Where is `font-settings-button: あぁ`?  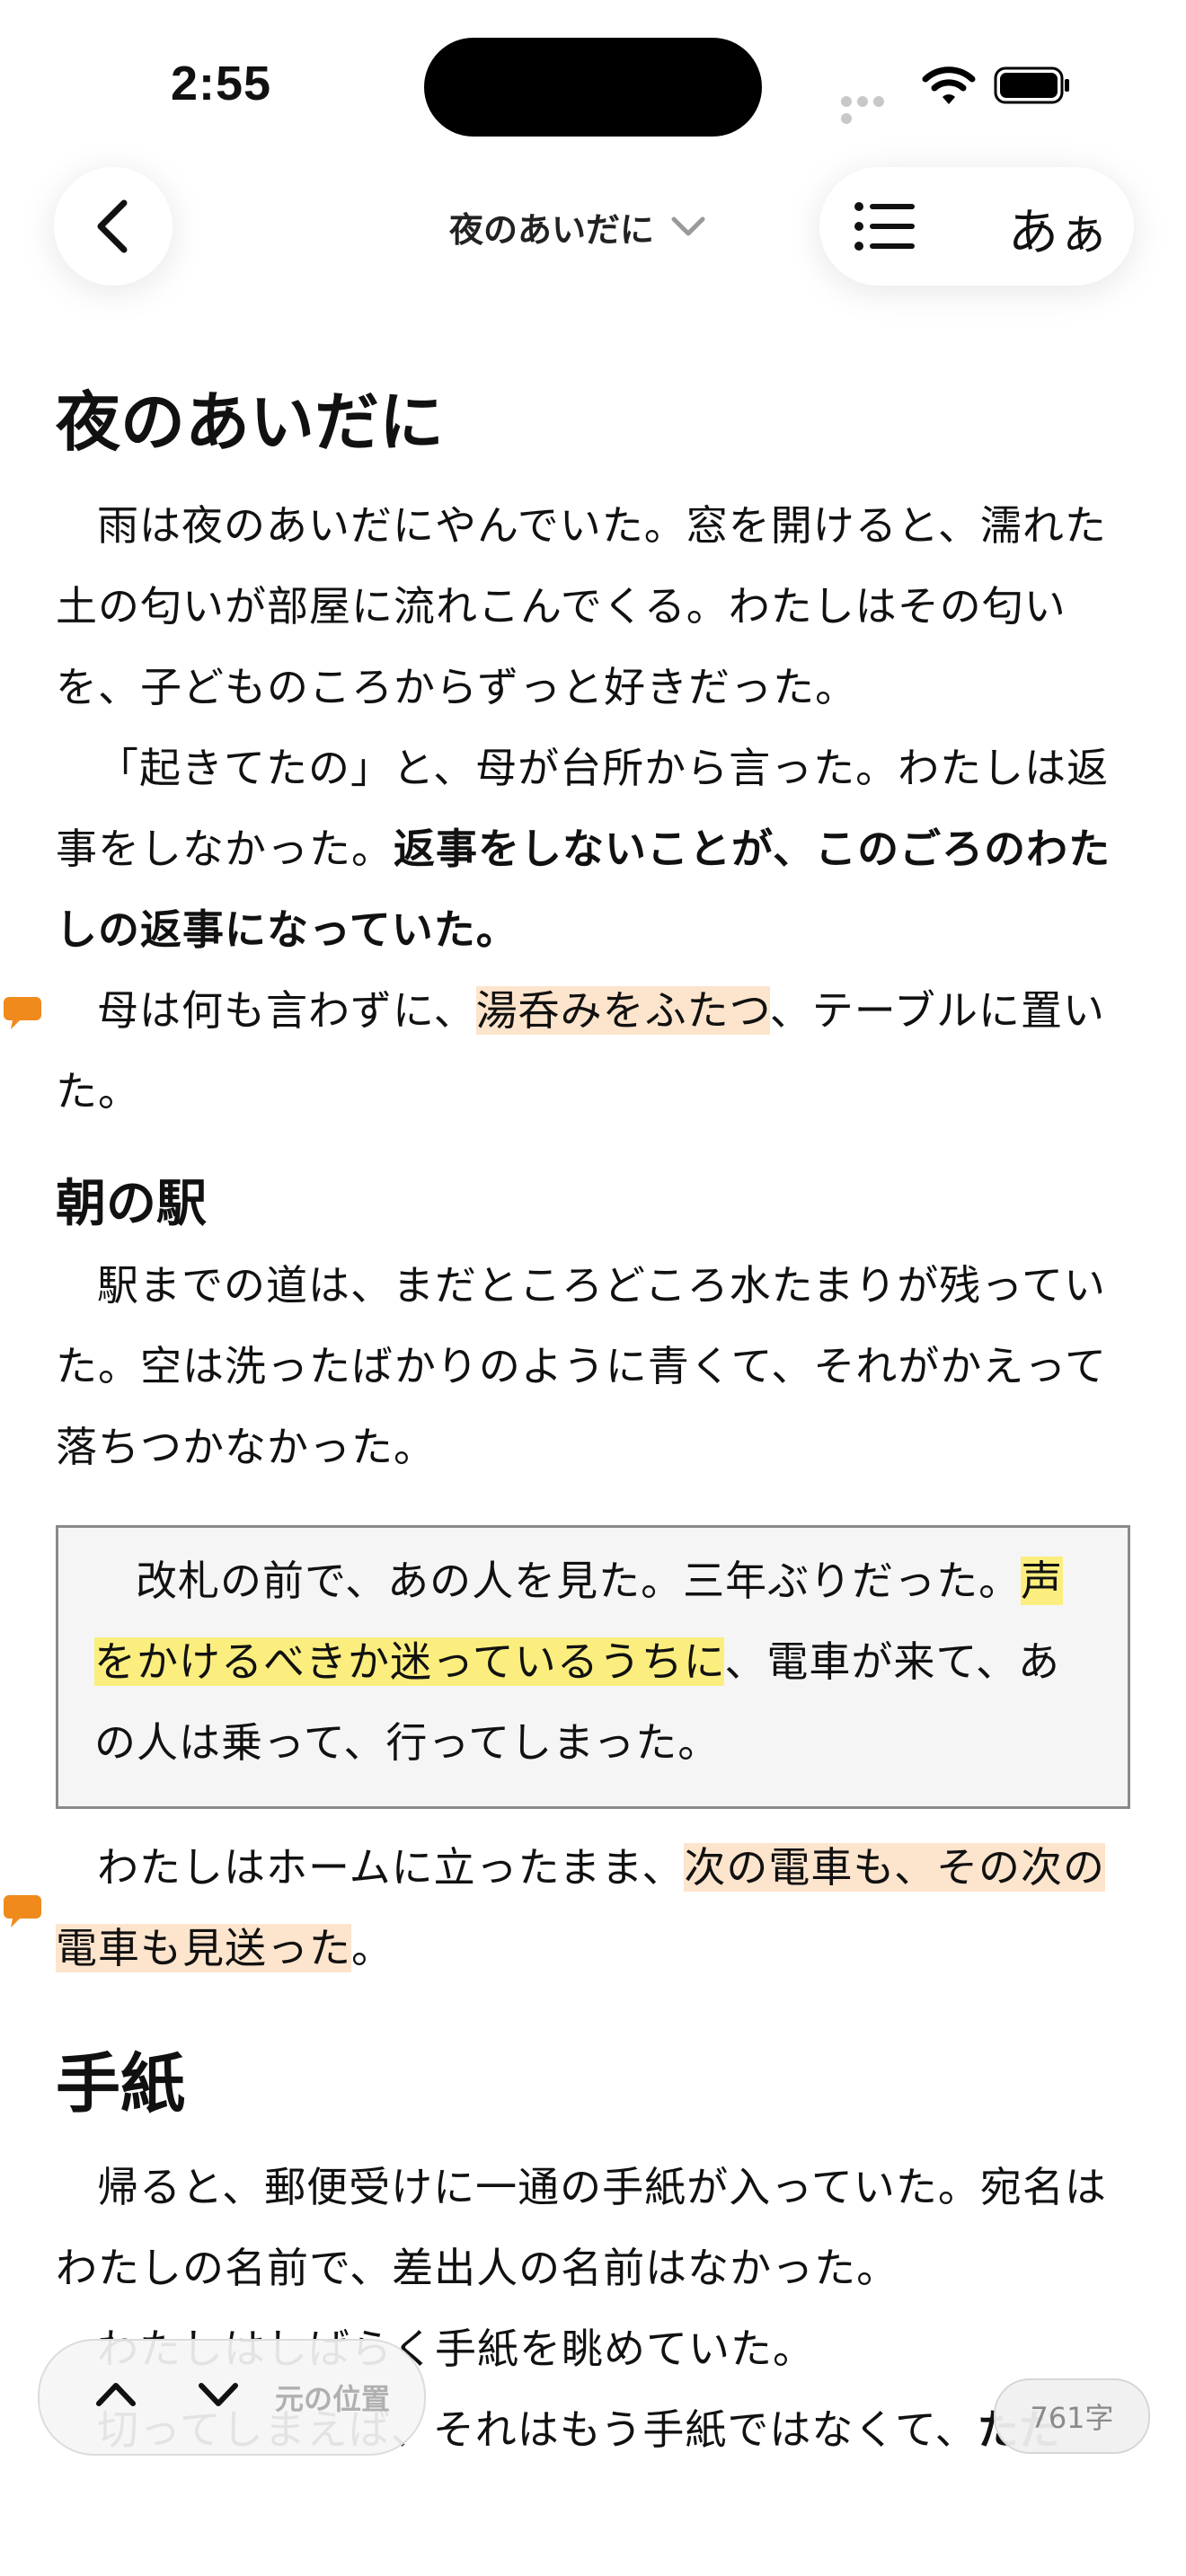 font-settings-button: あぁ is located at coordinates (1058, 228).